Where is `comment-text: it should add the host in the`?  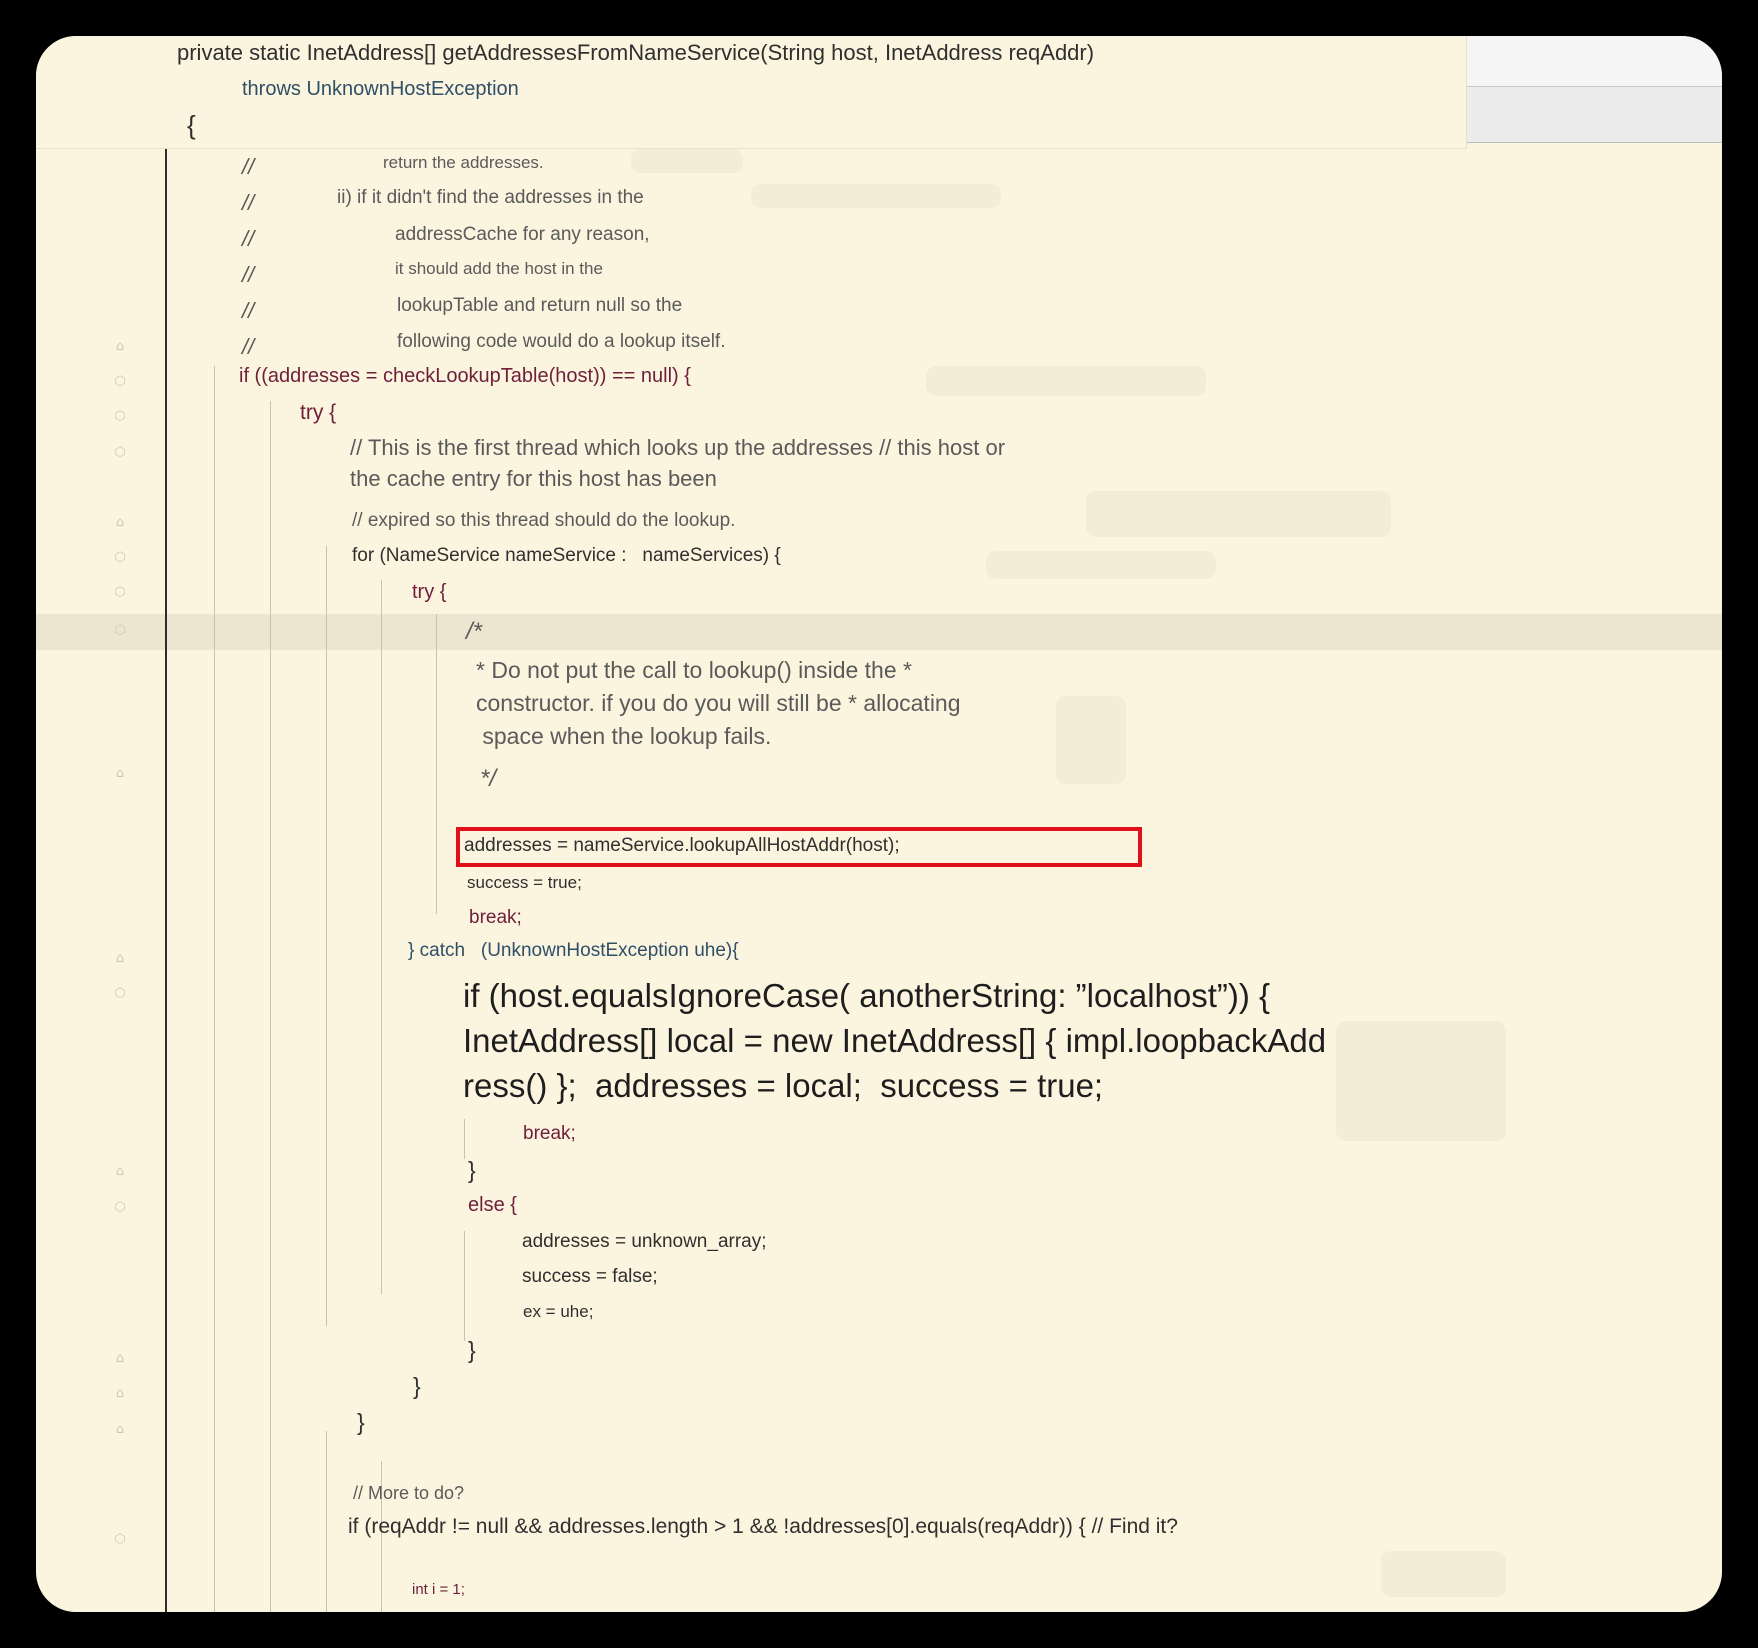
comment-text: it should add the host in the is located at coordinates (499, 268).